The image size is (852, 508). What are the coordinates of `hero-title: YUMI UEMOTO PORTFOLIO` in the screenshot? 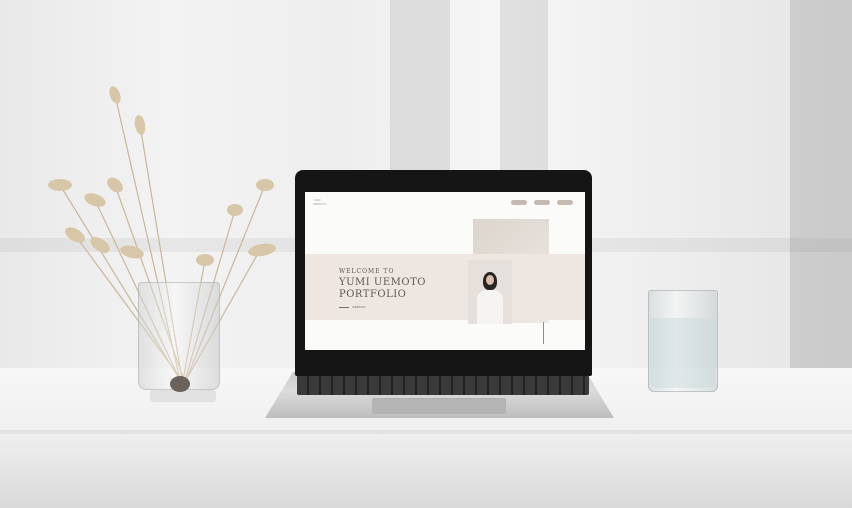 It's located at (382, 289).